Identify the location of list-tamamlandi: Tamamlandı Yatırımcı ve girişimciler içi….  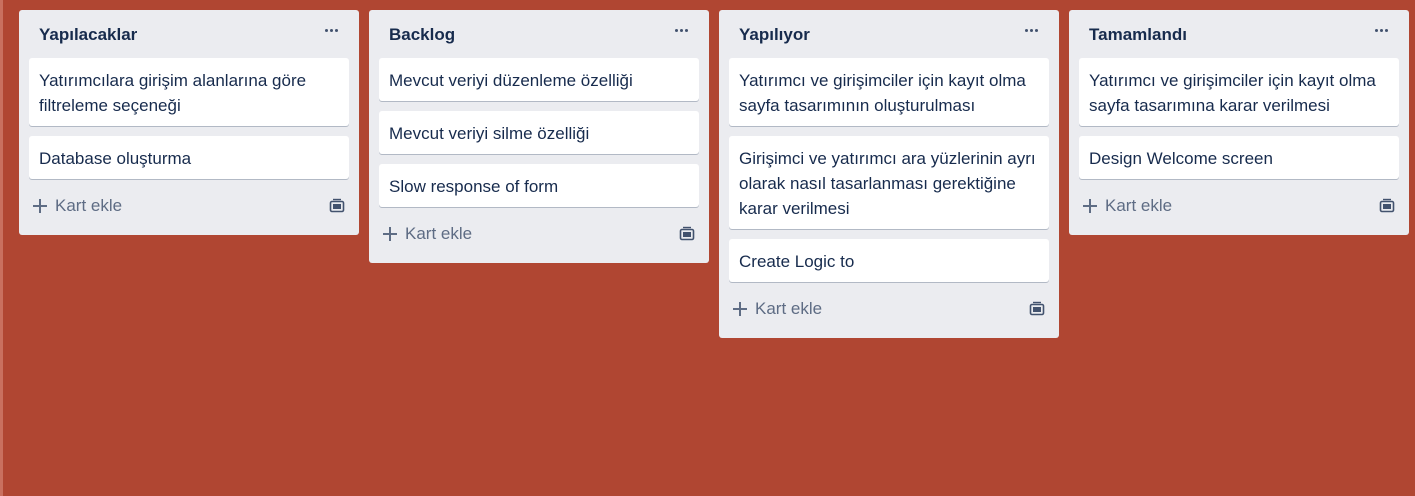
(1239, 122).